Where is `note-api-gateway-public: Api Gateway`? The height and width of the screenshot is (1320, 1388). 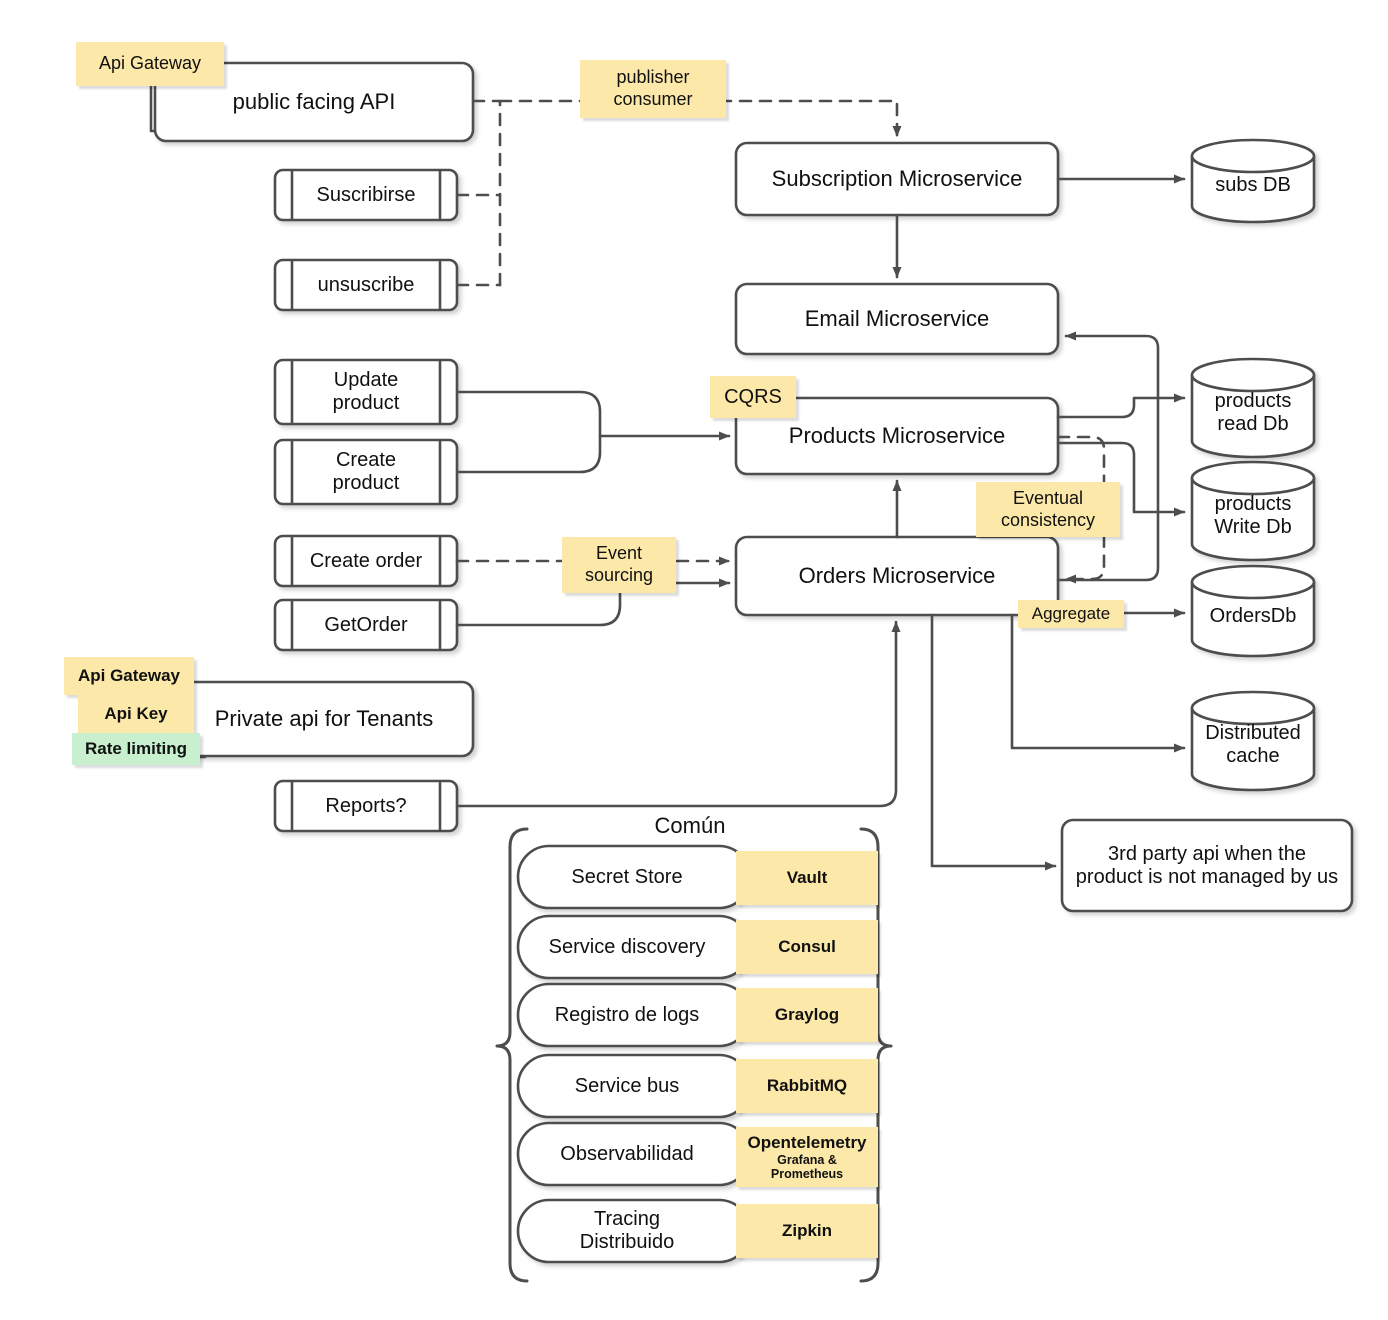 note-api-gateway-public: Api Gateway is located at coordinates (150, 64).